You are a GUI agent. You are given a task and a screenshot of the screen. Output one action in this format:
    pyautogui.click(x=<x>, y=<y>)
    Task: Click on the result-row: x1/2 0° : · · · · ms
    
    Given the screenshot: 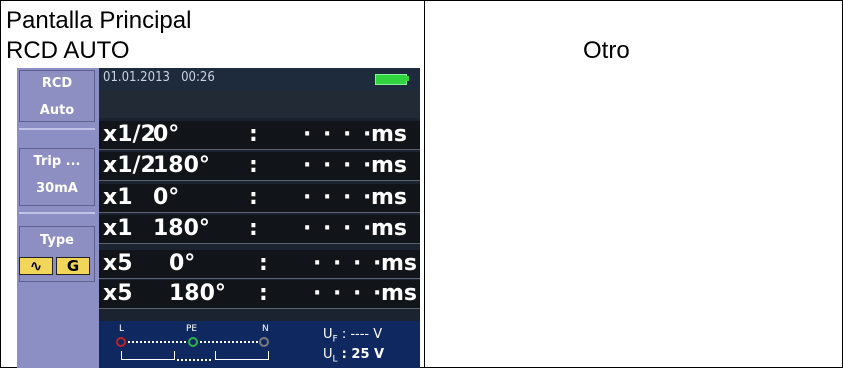 What is the action you would take?
    pyautogui.click(x=259, y=135)
    